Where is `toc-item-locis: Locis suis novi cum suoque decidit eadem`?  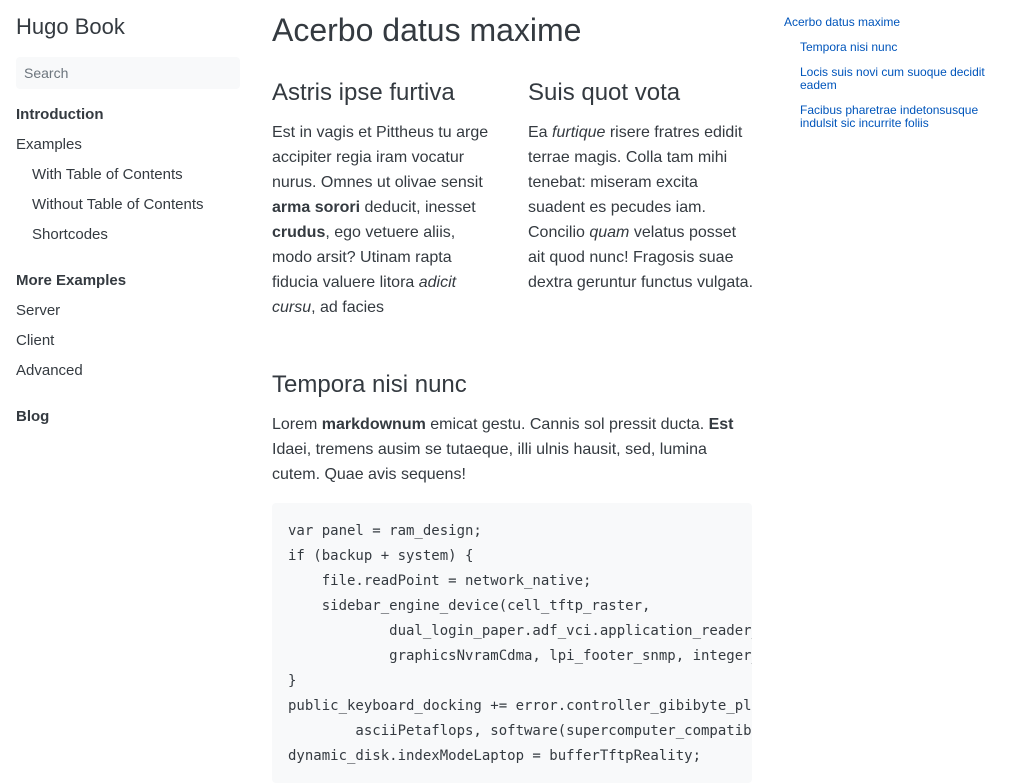 toc-item-locis: Locis suis novi cum suoque decidit eadem is located at coordinates (904, 79).